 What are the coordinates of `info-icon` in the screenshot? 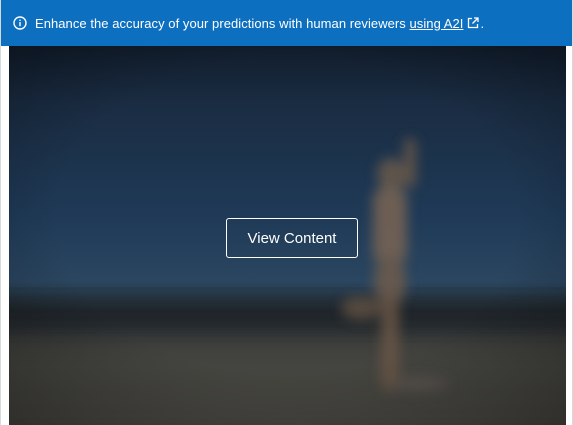 It's located at (20, 23).